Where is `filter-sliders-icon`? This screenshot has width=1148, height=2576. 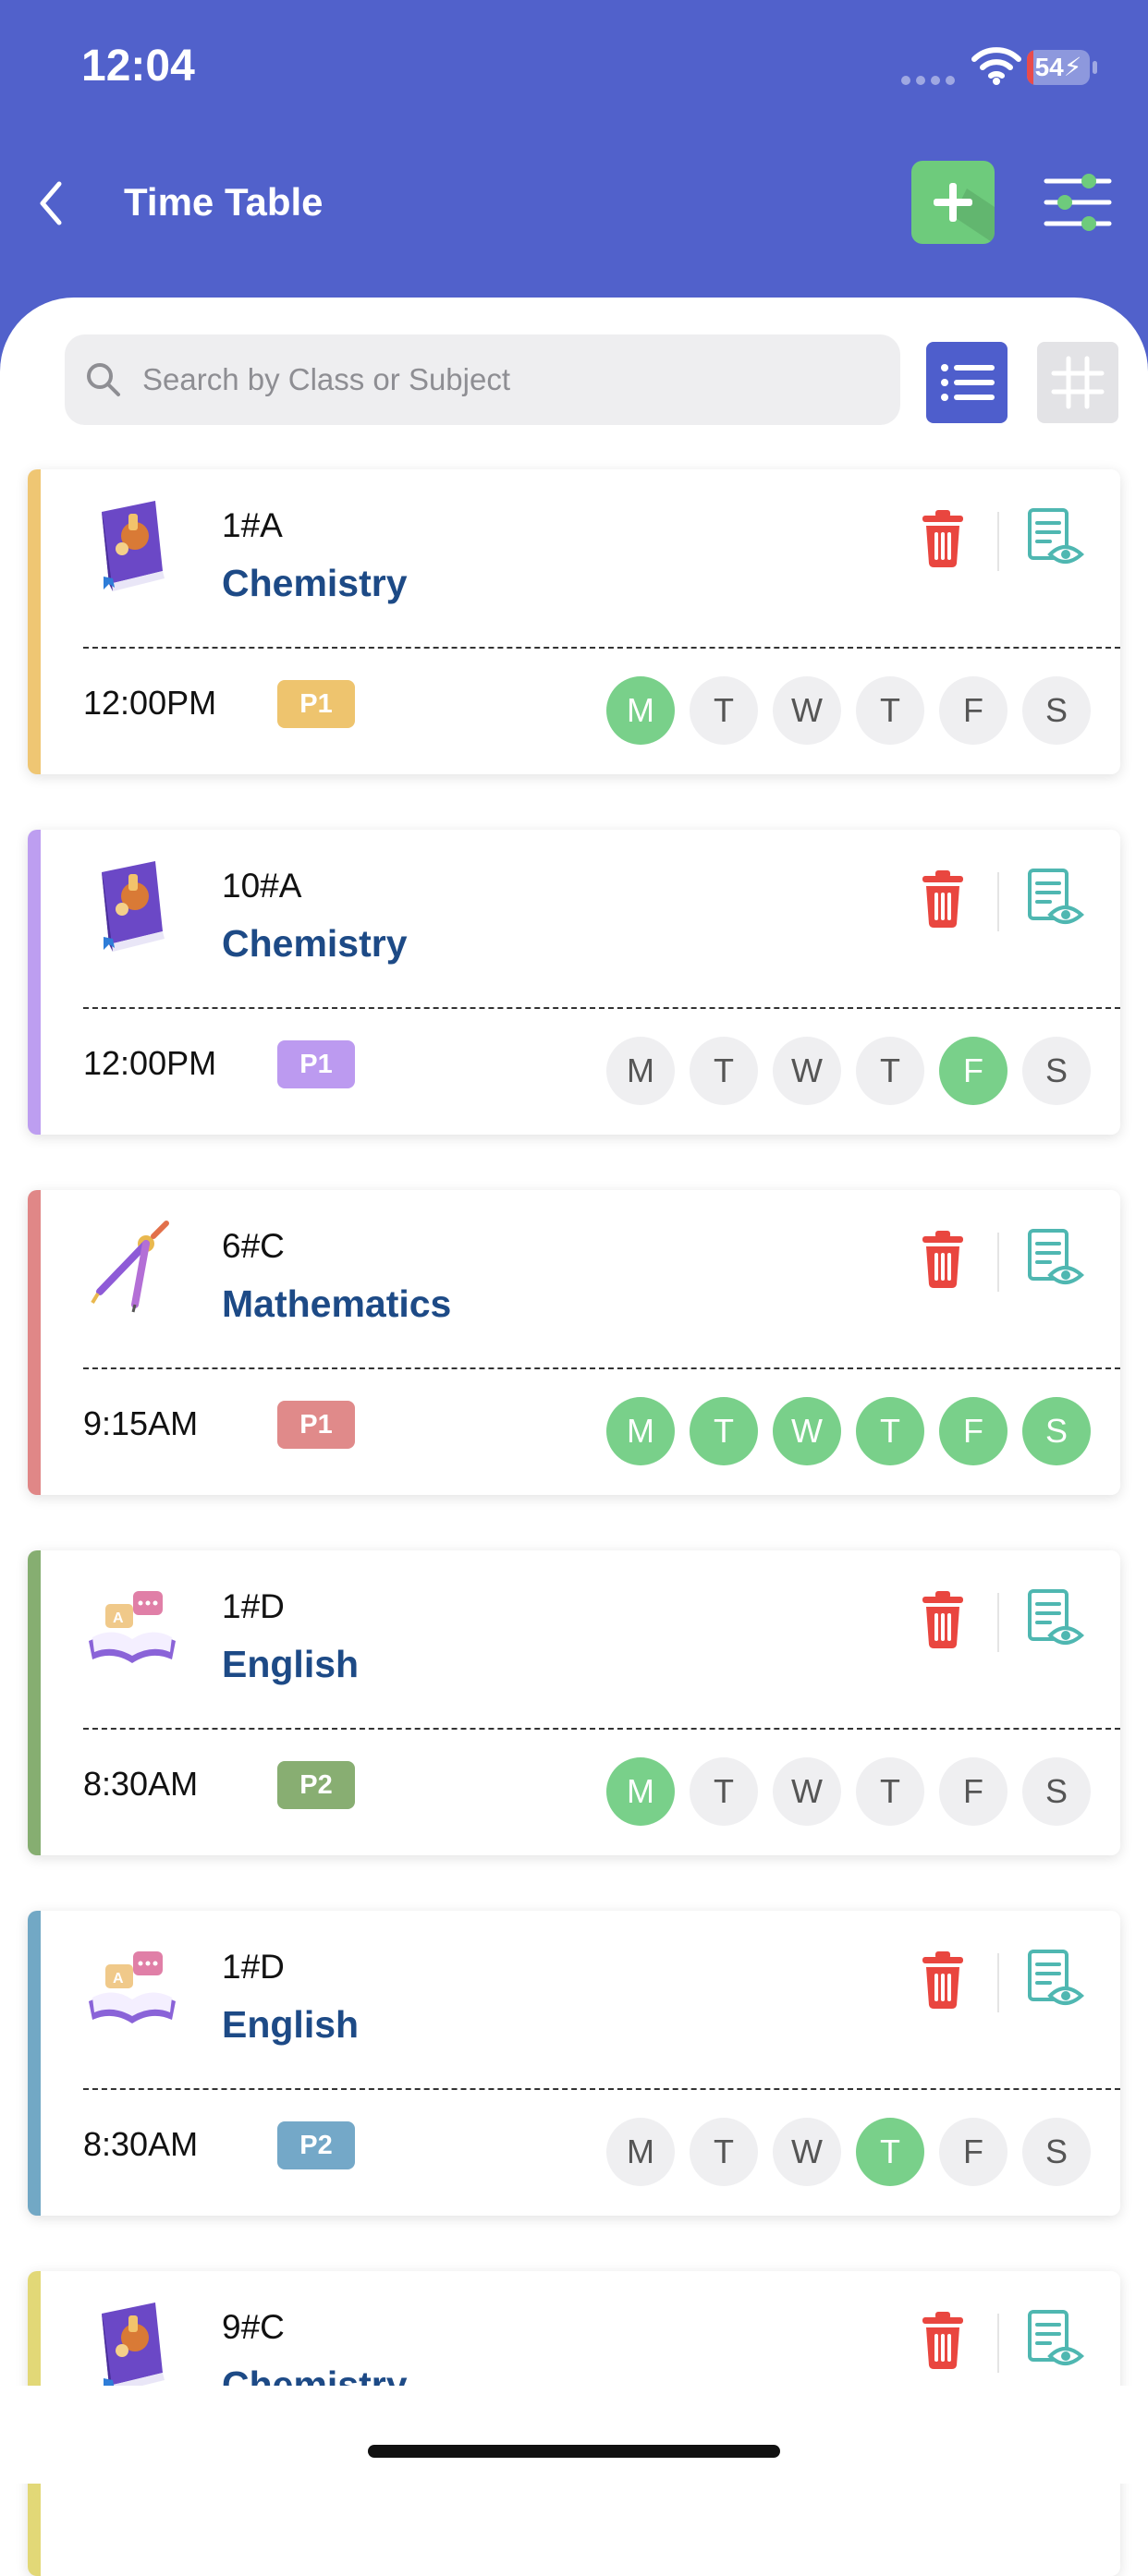 filter-sliders-icon is located at coordinates (1078, 202).